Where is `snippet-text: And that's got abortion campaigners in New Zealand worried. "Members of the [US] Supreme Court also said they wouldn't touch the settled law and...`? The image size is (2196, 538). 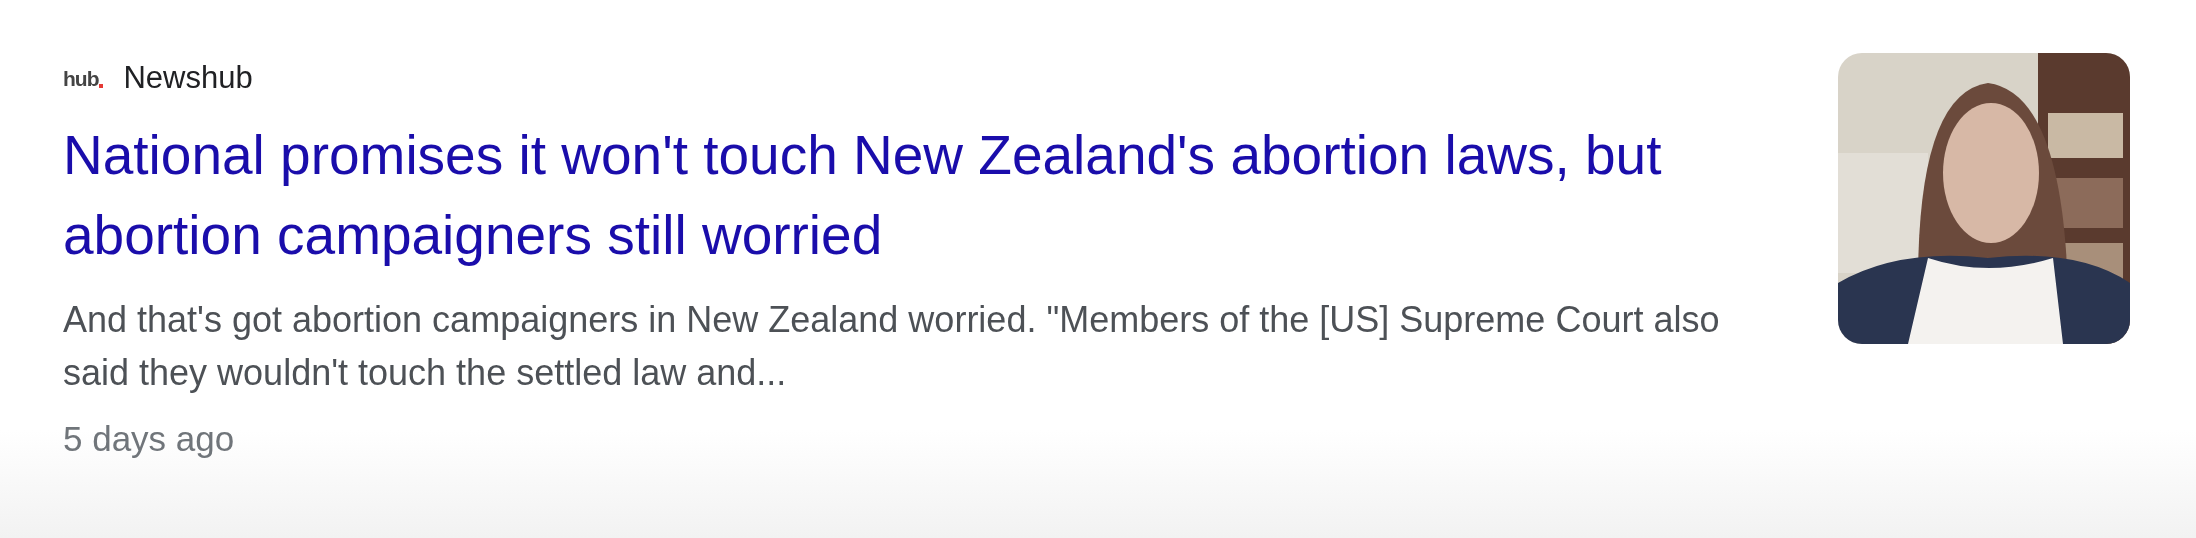
snippet-text: And that's got abortion campaigners in New Zealand worried. "Members of the [US] Supreme Court also said they wouldn't touch the settled law and... is located at coordinates (892, 346).